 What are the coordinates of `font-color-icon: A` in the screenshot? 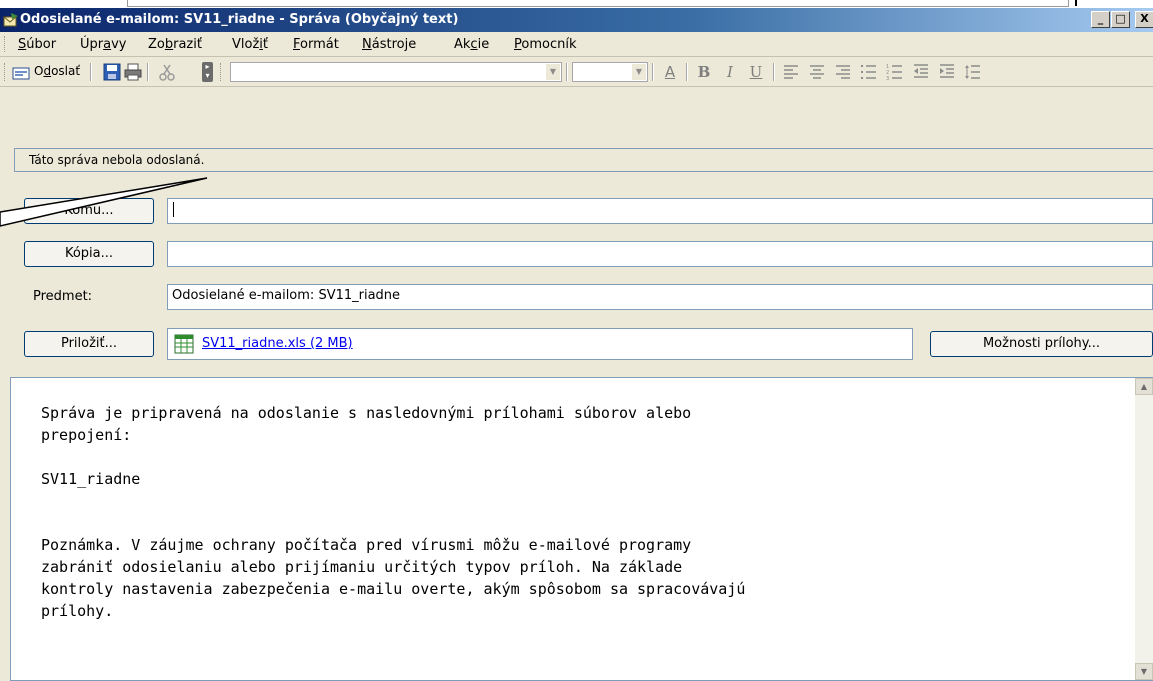 It's located at (670, 72).